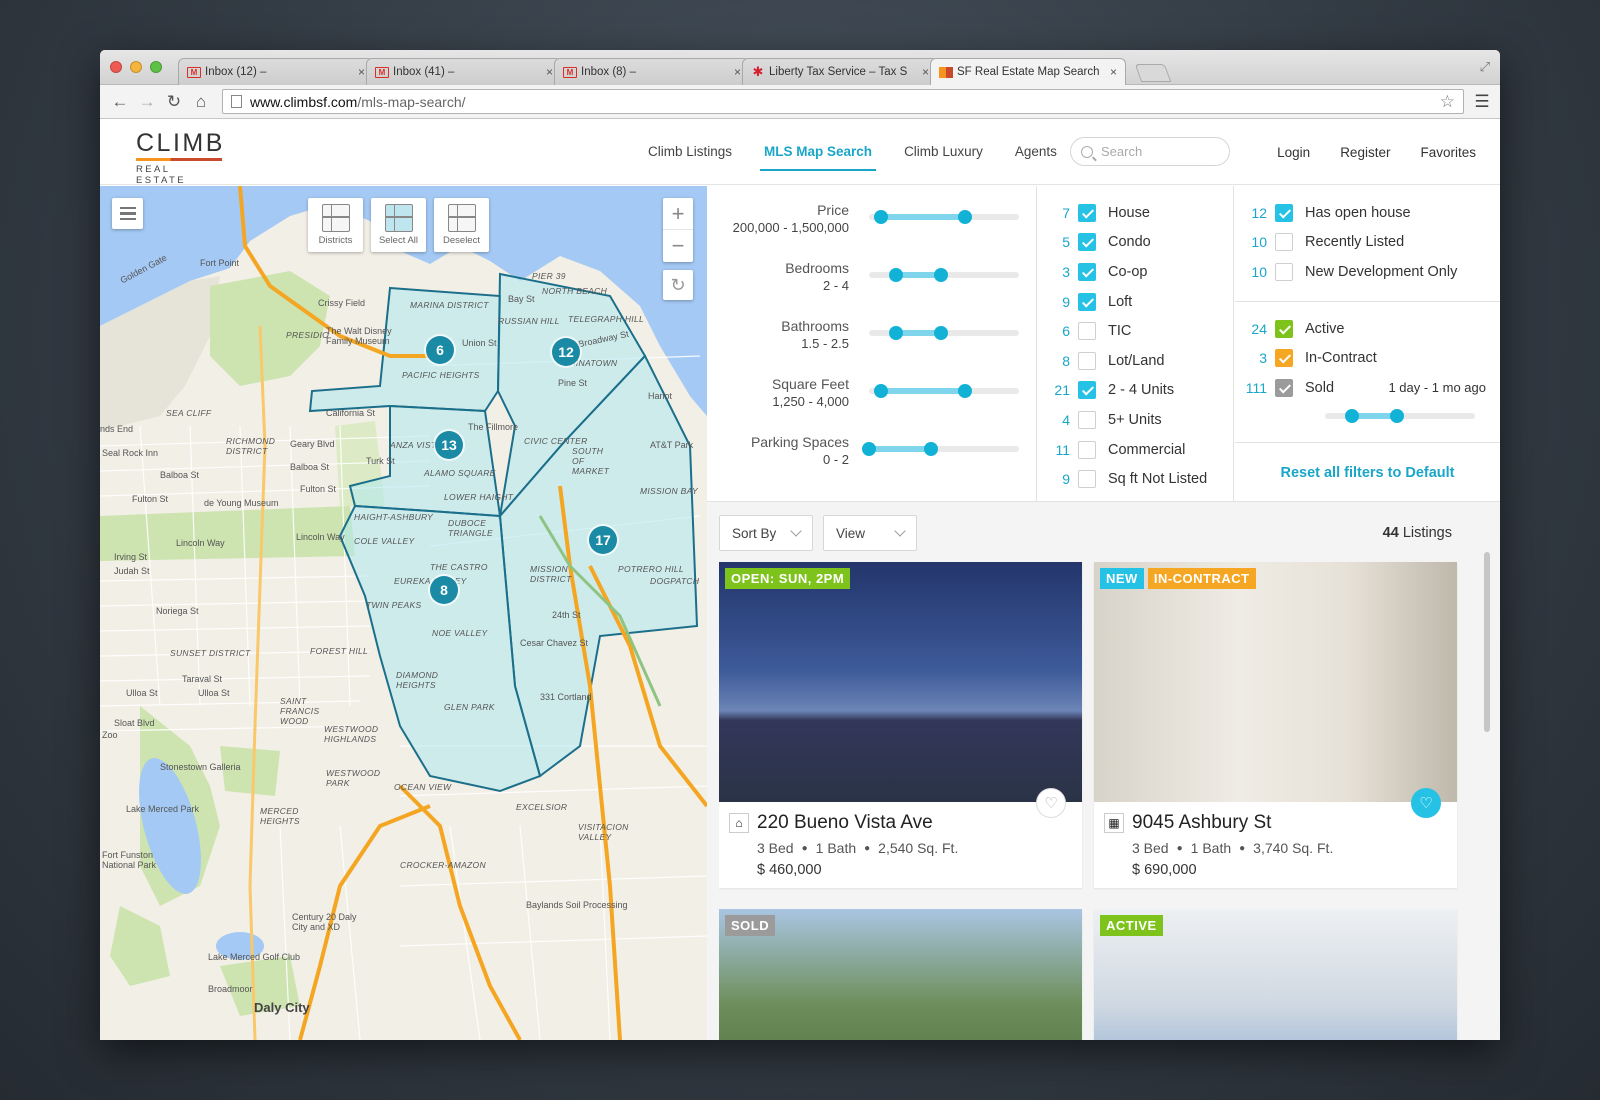 The height and width of the screenshot is (1100, 1600). I want to click on back-button: ←, so click(120, 102).